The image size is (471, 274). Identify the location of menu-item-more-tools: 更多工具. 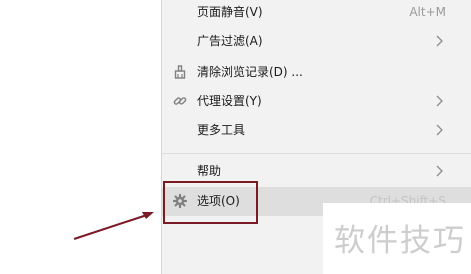
(316, 130).